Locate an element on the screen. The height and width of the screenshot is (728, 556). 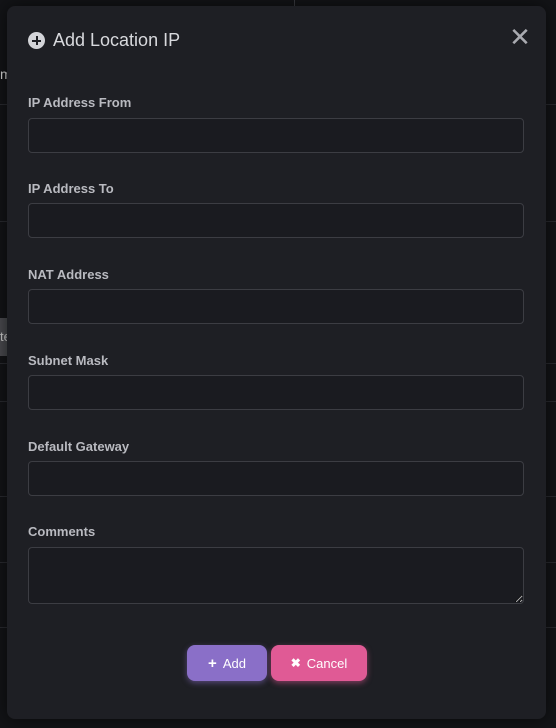
ip-address-to-label: IP Address To is located at coordinates (71, 188).